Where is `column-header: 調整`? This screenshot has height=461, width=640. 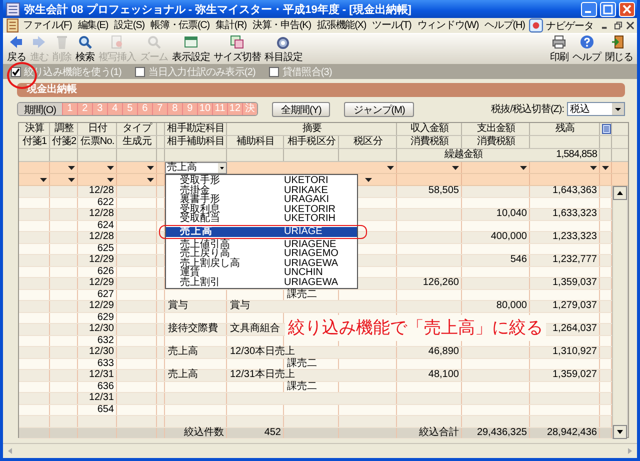
column-header: 調整 is located at coordinates (64, 129).